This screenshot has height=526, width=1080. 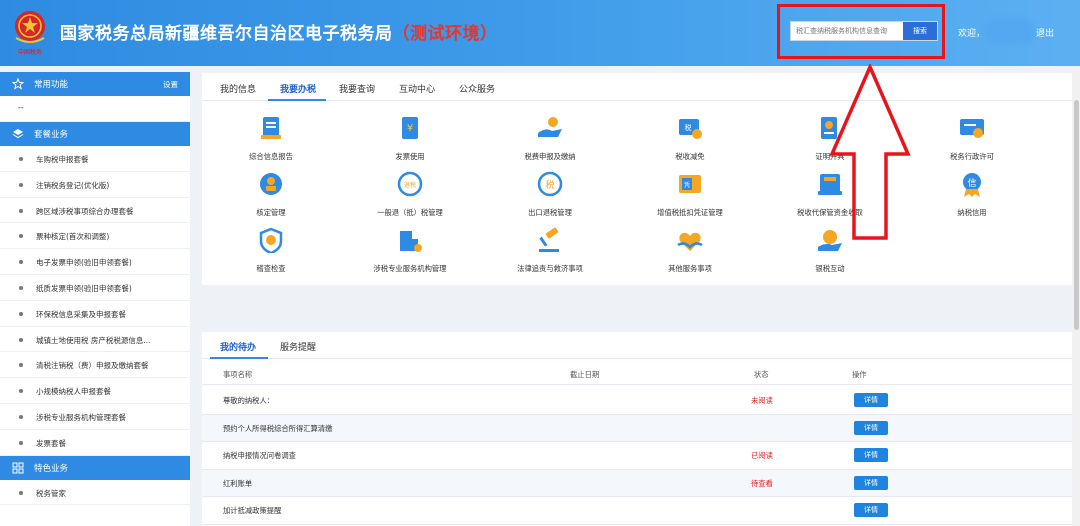 I want to click on table-row: 加计抵减政策提醒 详情, so click(x=637, y=511).